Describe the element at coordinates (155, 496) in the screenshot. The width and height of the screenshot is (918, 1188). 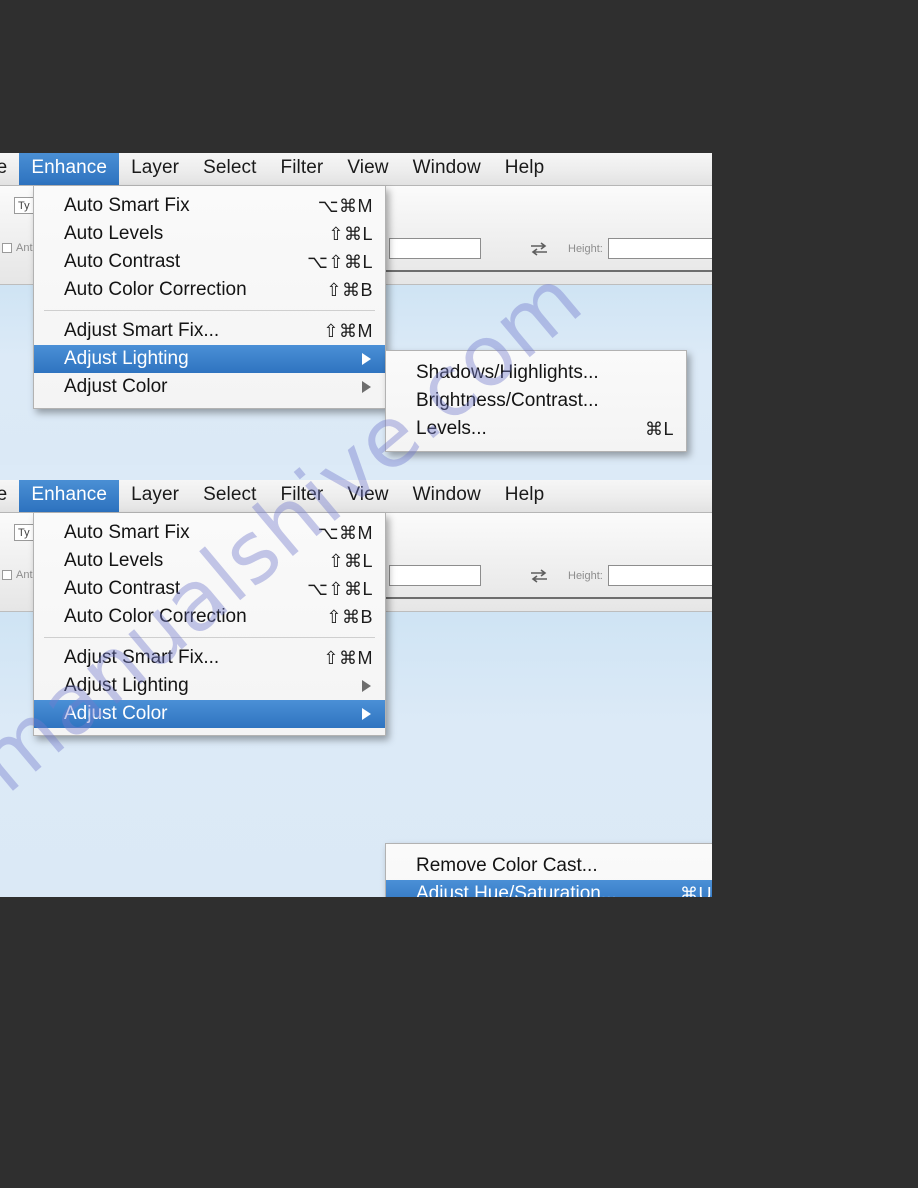
I see `menu-layer-2: Layer` at that location.